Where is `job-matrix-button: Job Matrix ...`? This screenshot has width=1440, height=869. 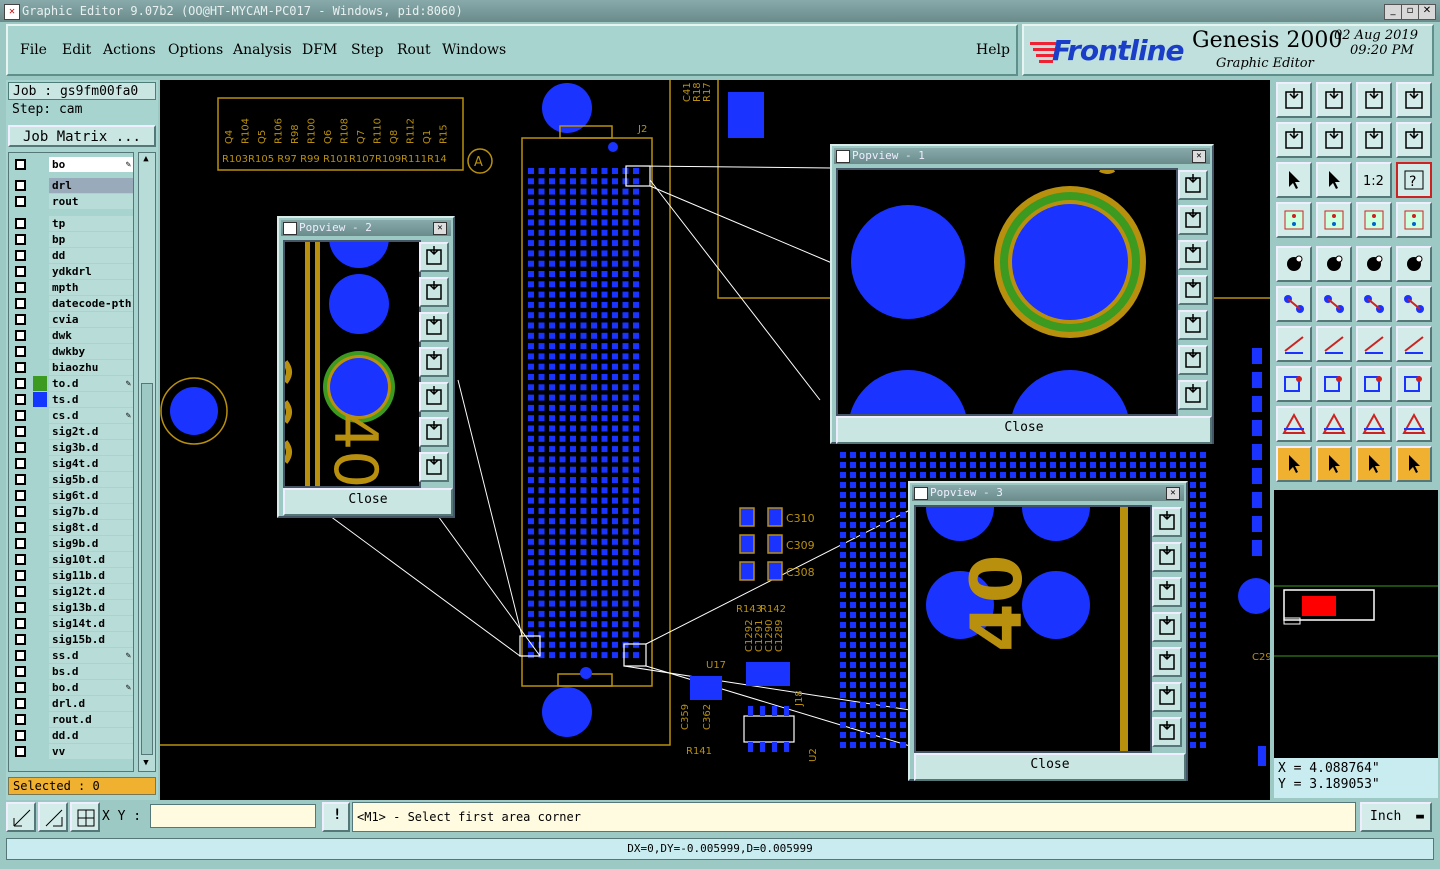
job-matrix-button: Job Matrix ... is located at coordinates (82, 136).